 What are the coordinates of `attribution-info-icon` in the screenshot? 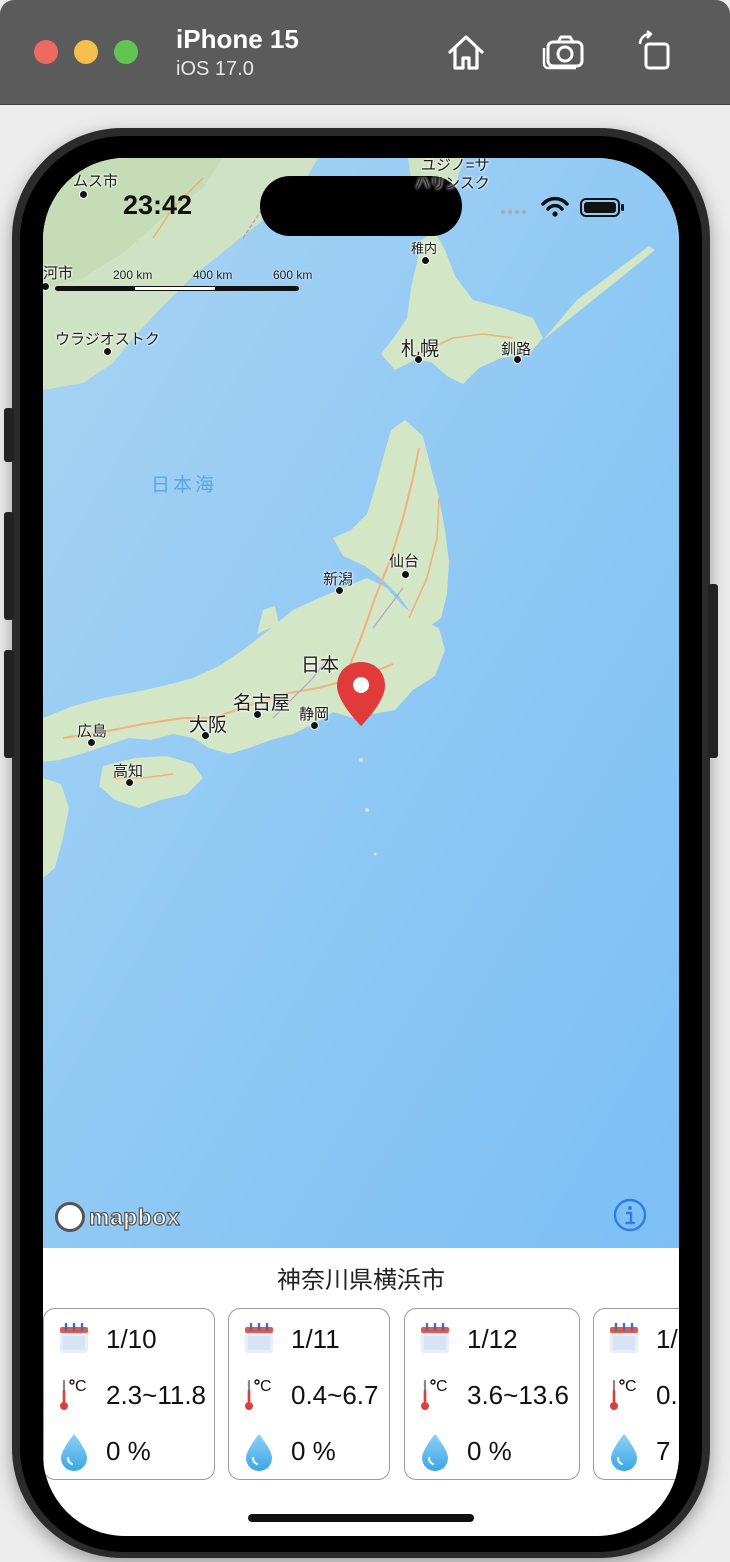 It's located at (630, 1215).